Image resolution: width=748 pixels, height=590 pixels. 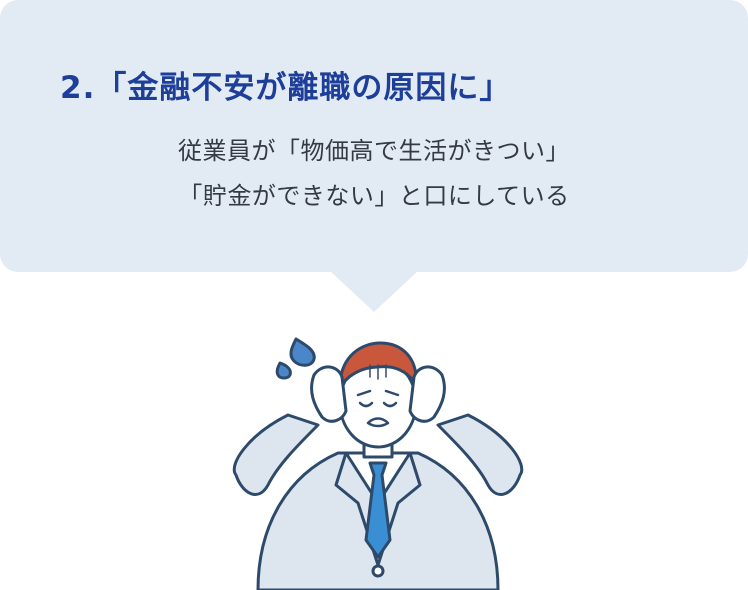 I want to click on heading-title: 2.「金融不安が離職の原因に」, so click(x=286, y=88).